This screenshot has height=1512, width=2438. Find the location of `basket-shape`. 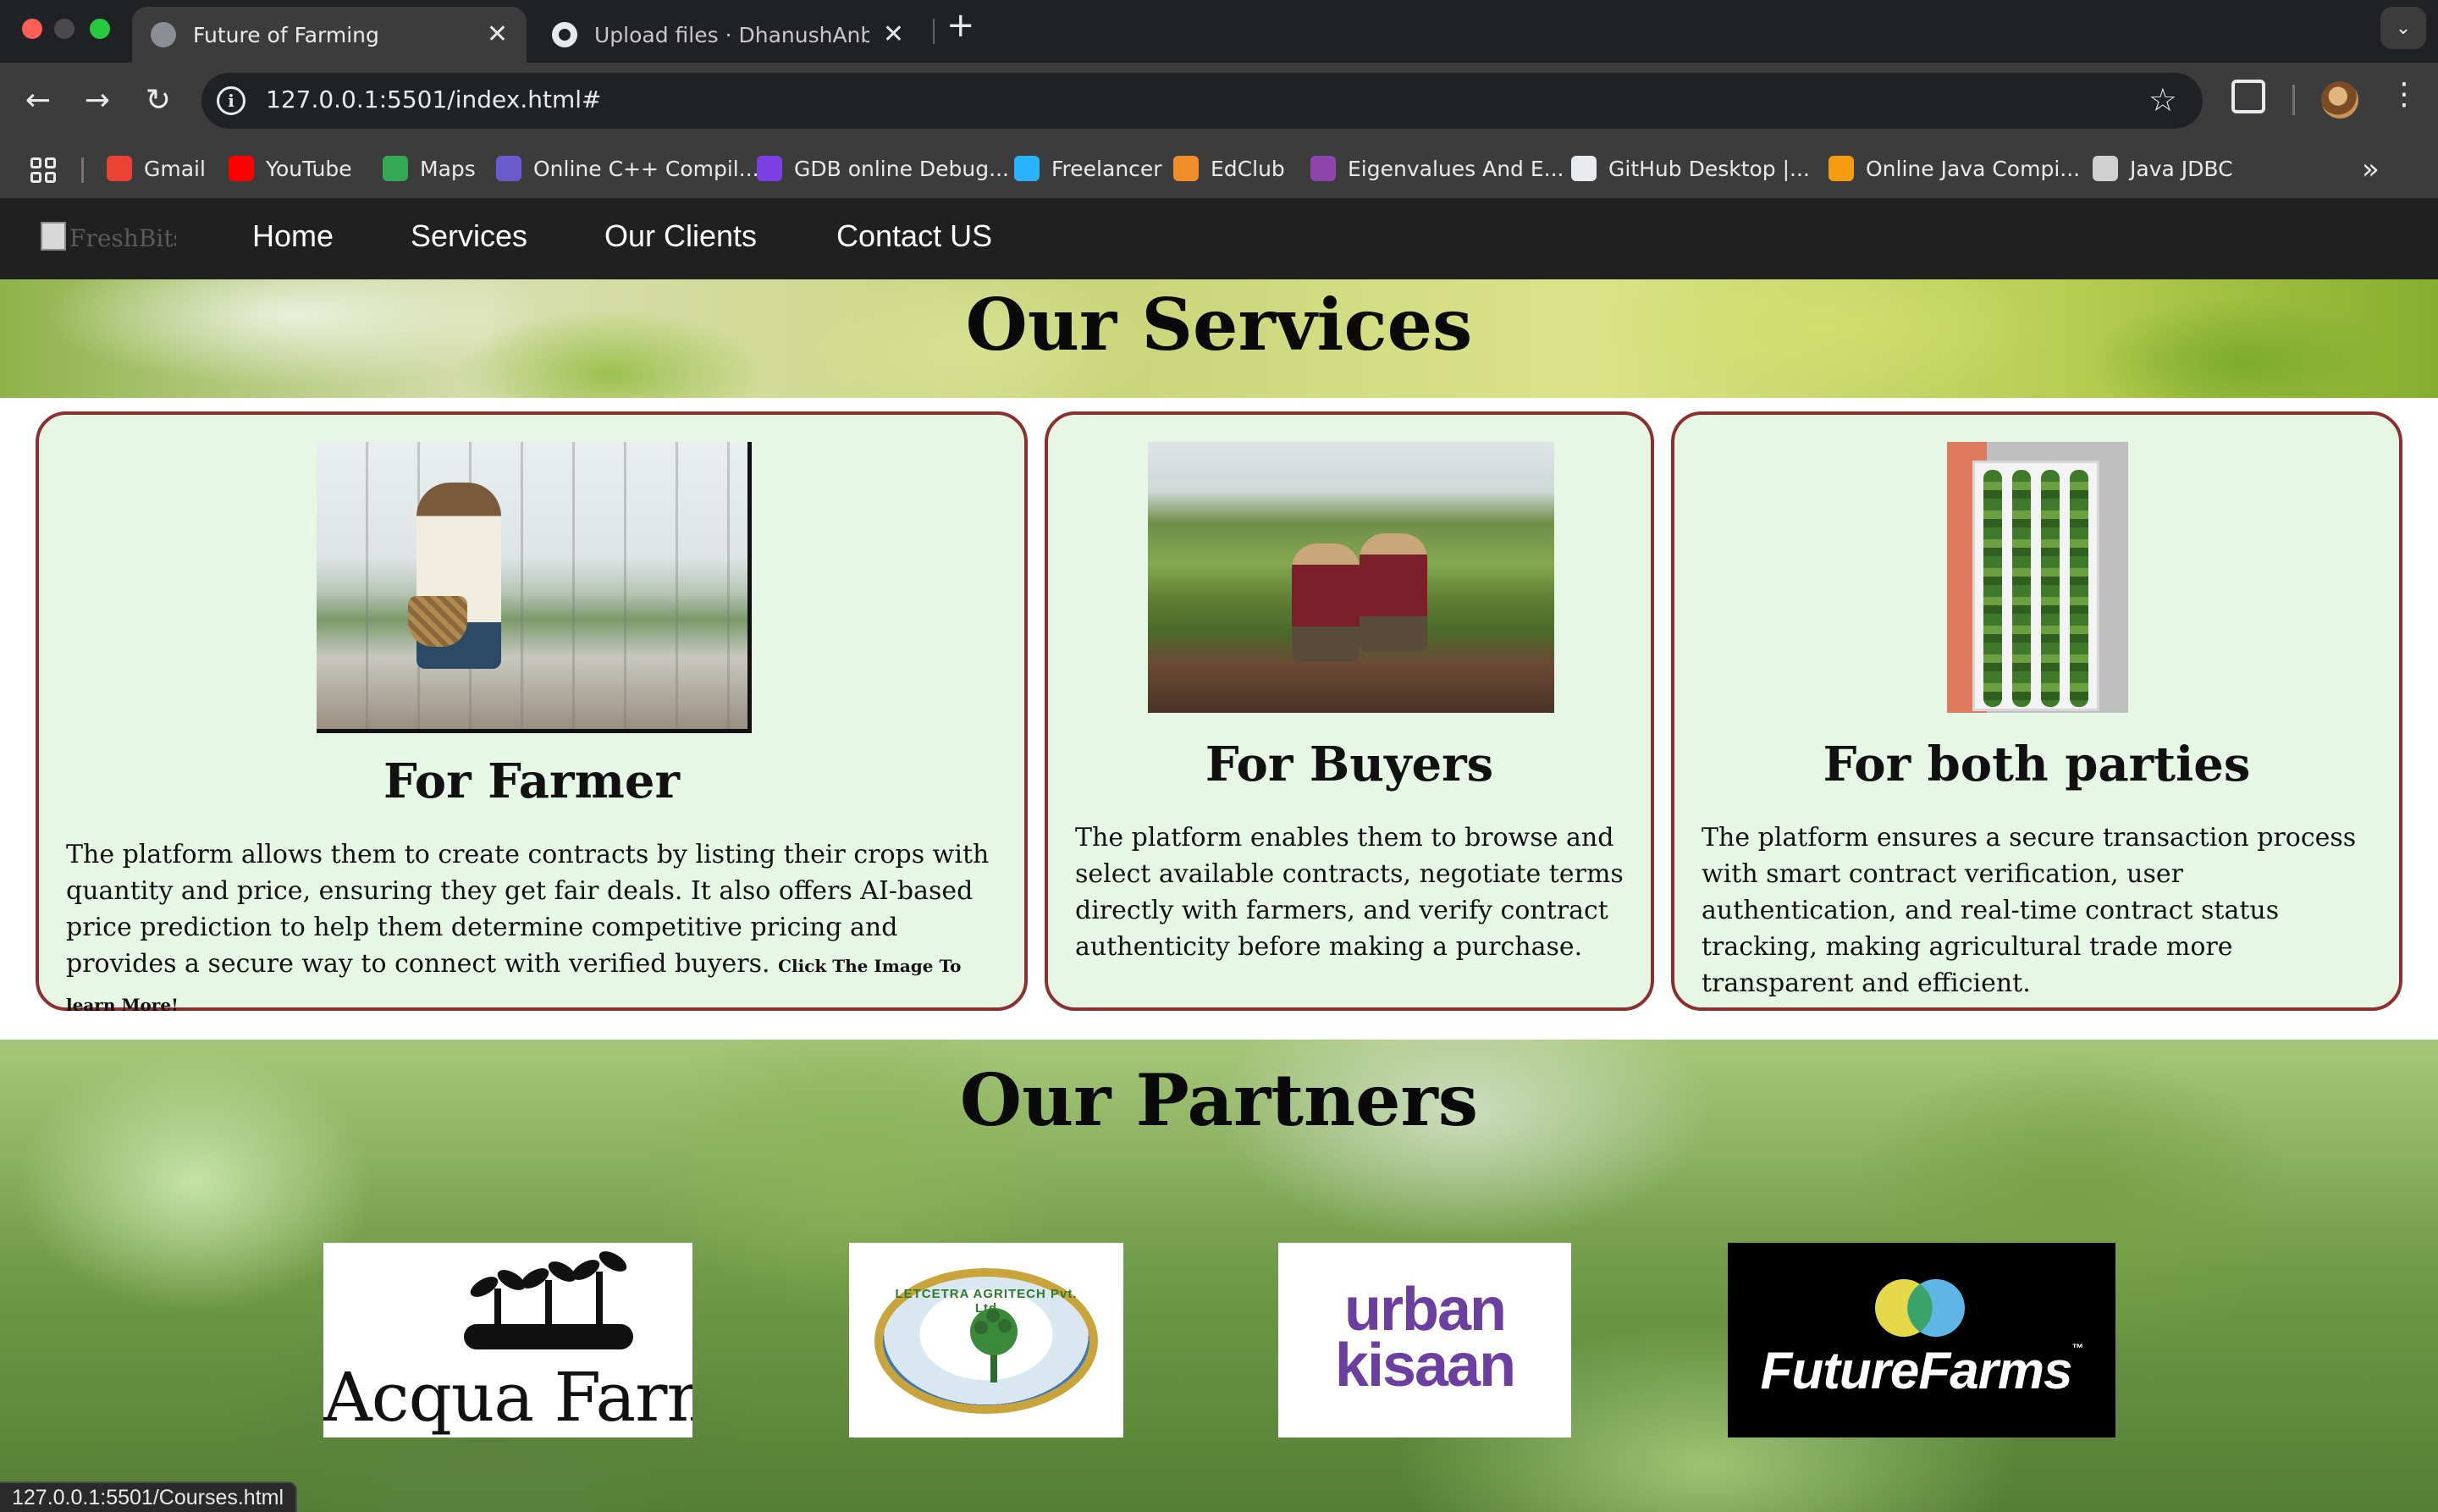

basket-shape is located at coordinates (437, 621).